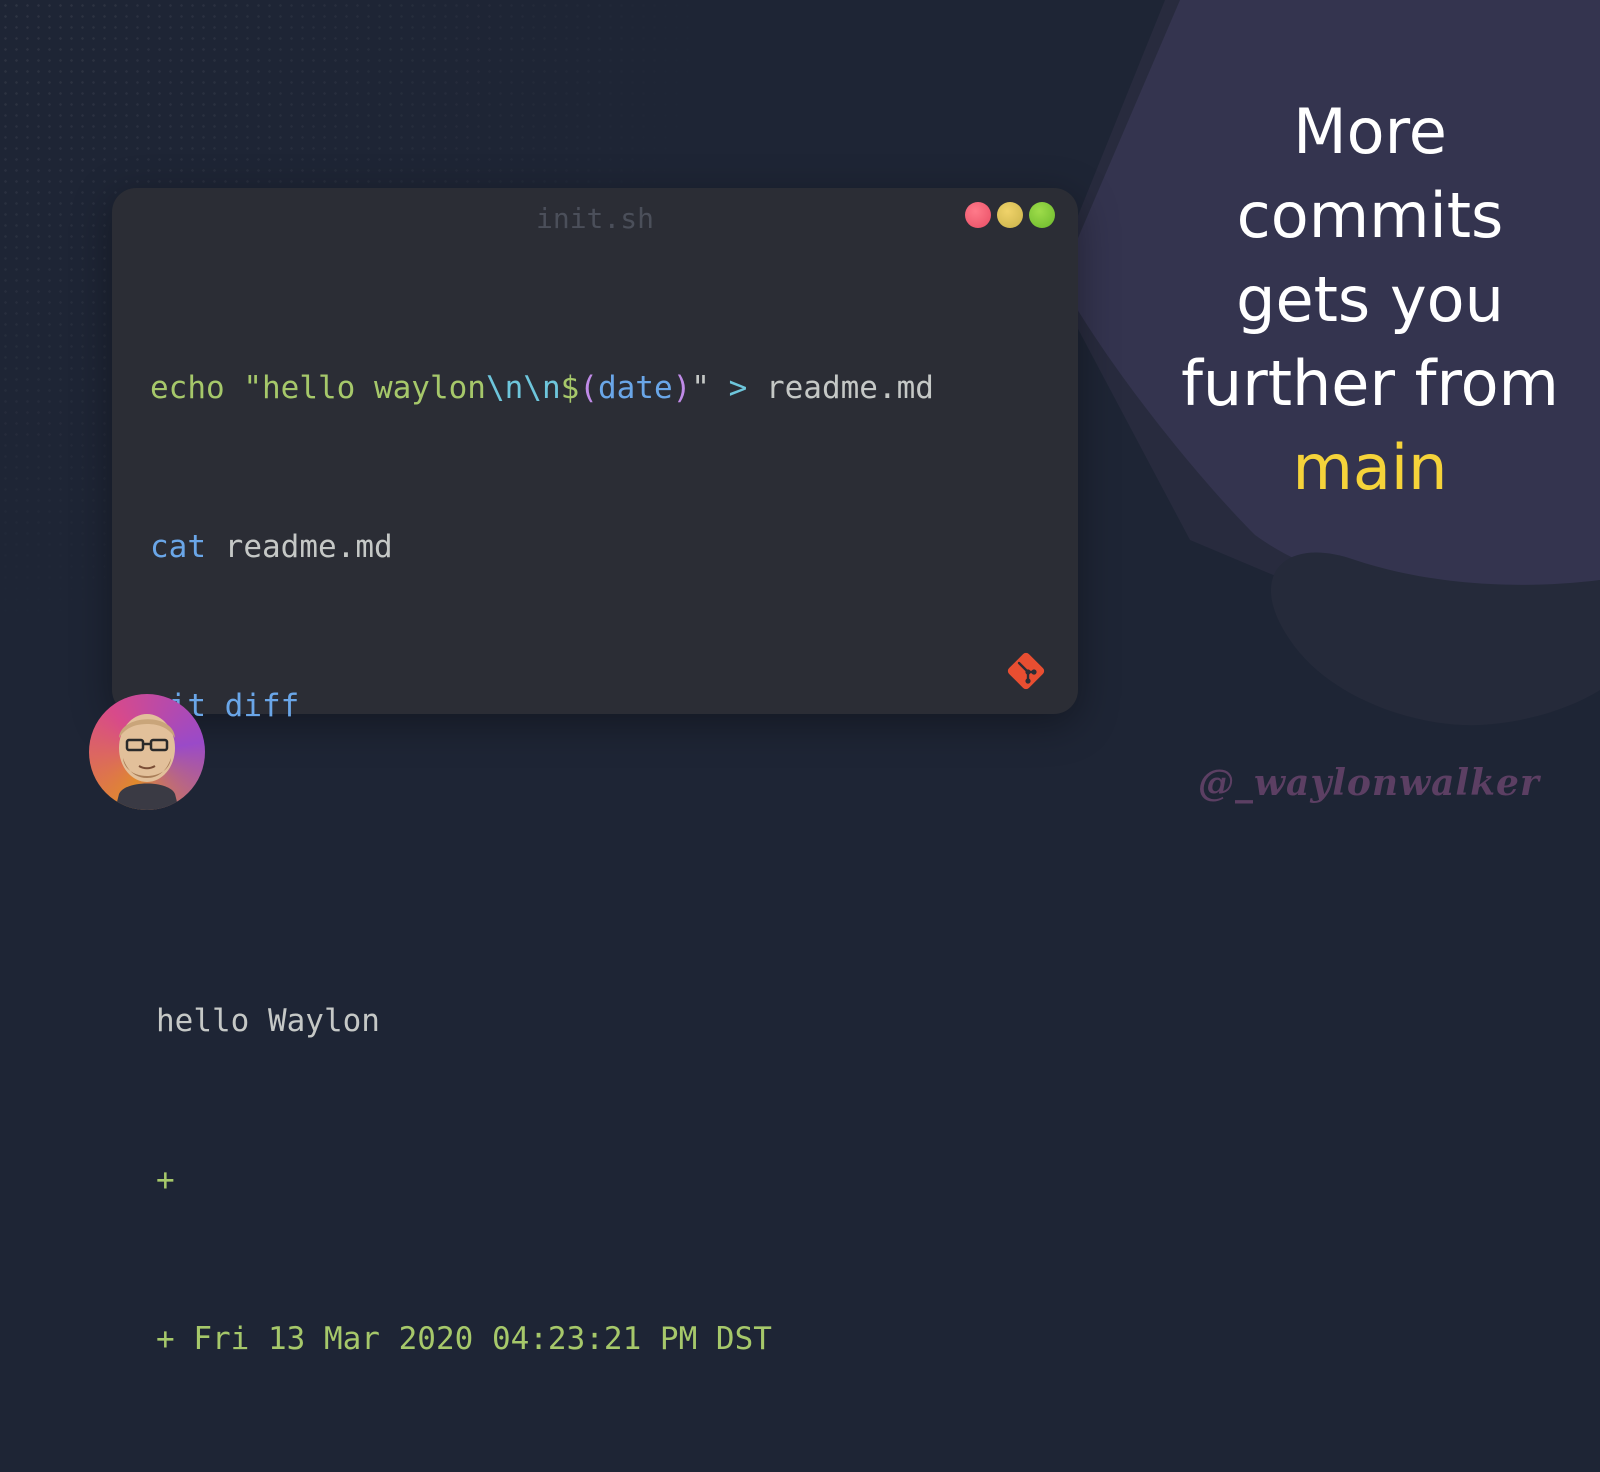 Image resolution: width=1600 pixels, height=1472 pixels. What do you see at coordinates (682, 388) in the screenshot?
I see `code-paren-close: )` at bounding box center [682, 388].